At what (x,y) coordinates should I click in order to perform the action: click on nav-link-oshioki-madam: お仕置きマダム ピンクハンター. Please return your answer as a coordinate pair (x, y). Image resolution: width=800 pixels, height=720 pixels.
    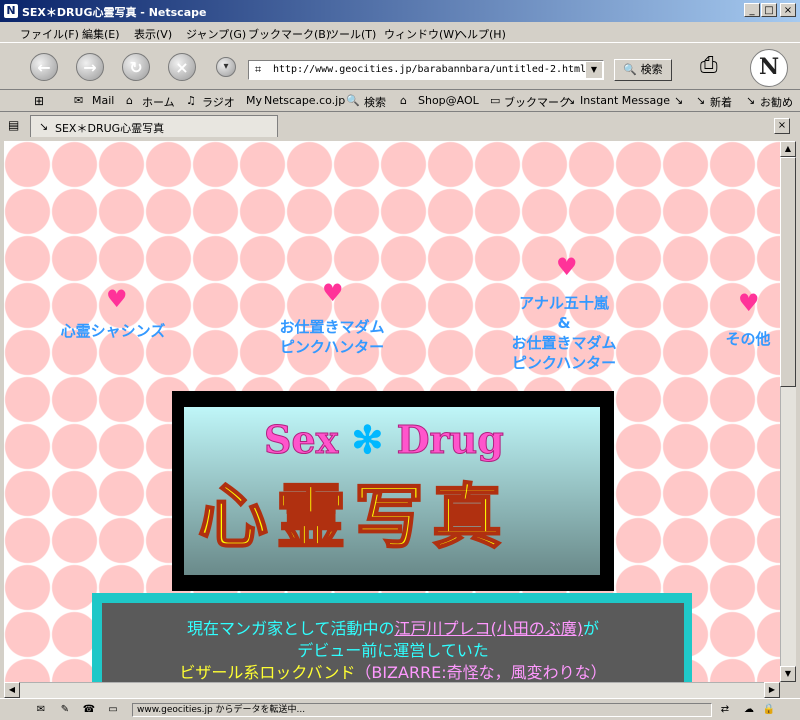
    Looking at the image, I should click on (332, 337).